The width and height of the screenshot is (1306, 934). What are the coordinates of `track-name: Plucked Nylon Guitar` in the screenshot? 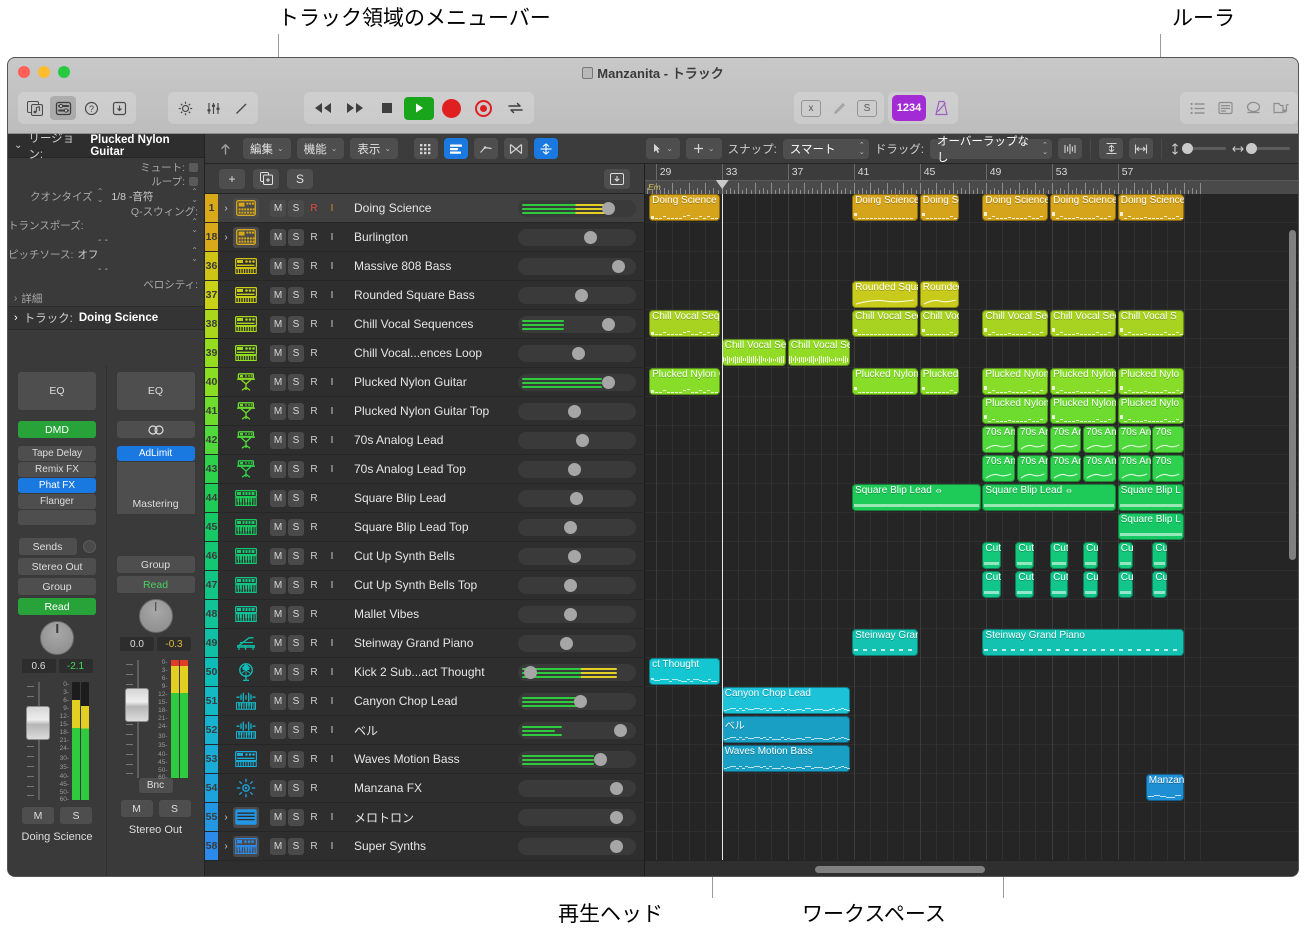 It's located at (429, 382).